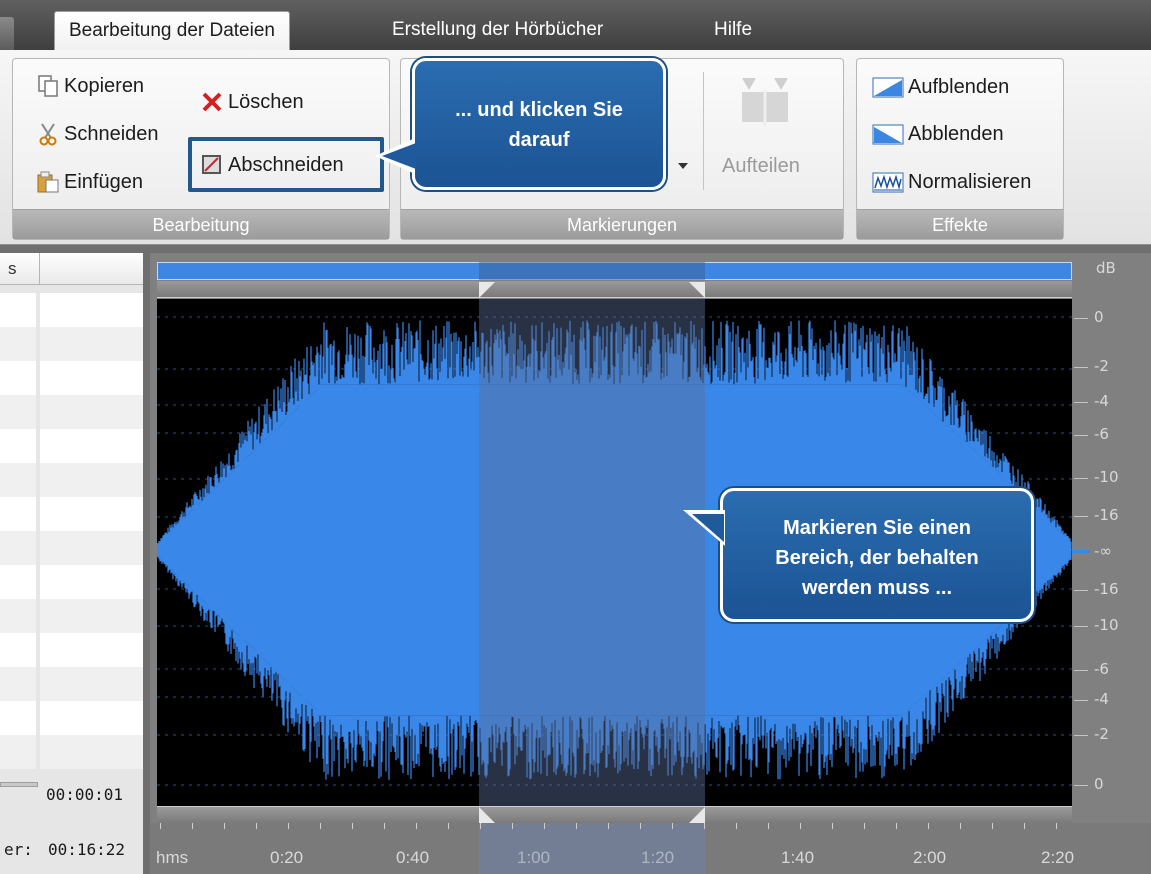  Describe the element at coordinates (959, 86) in the screenshot. I see `fade-in-label: Aufblenden` at that location.